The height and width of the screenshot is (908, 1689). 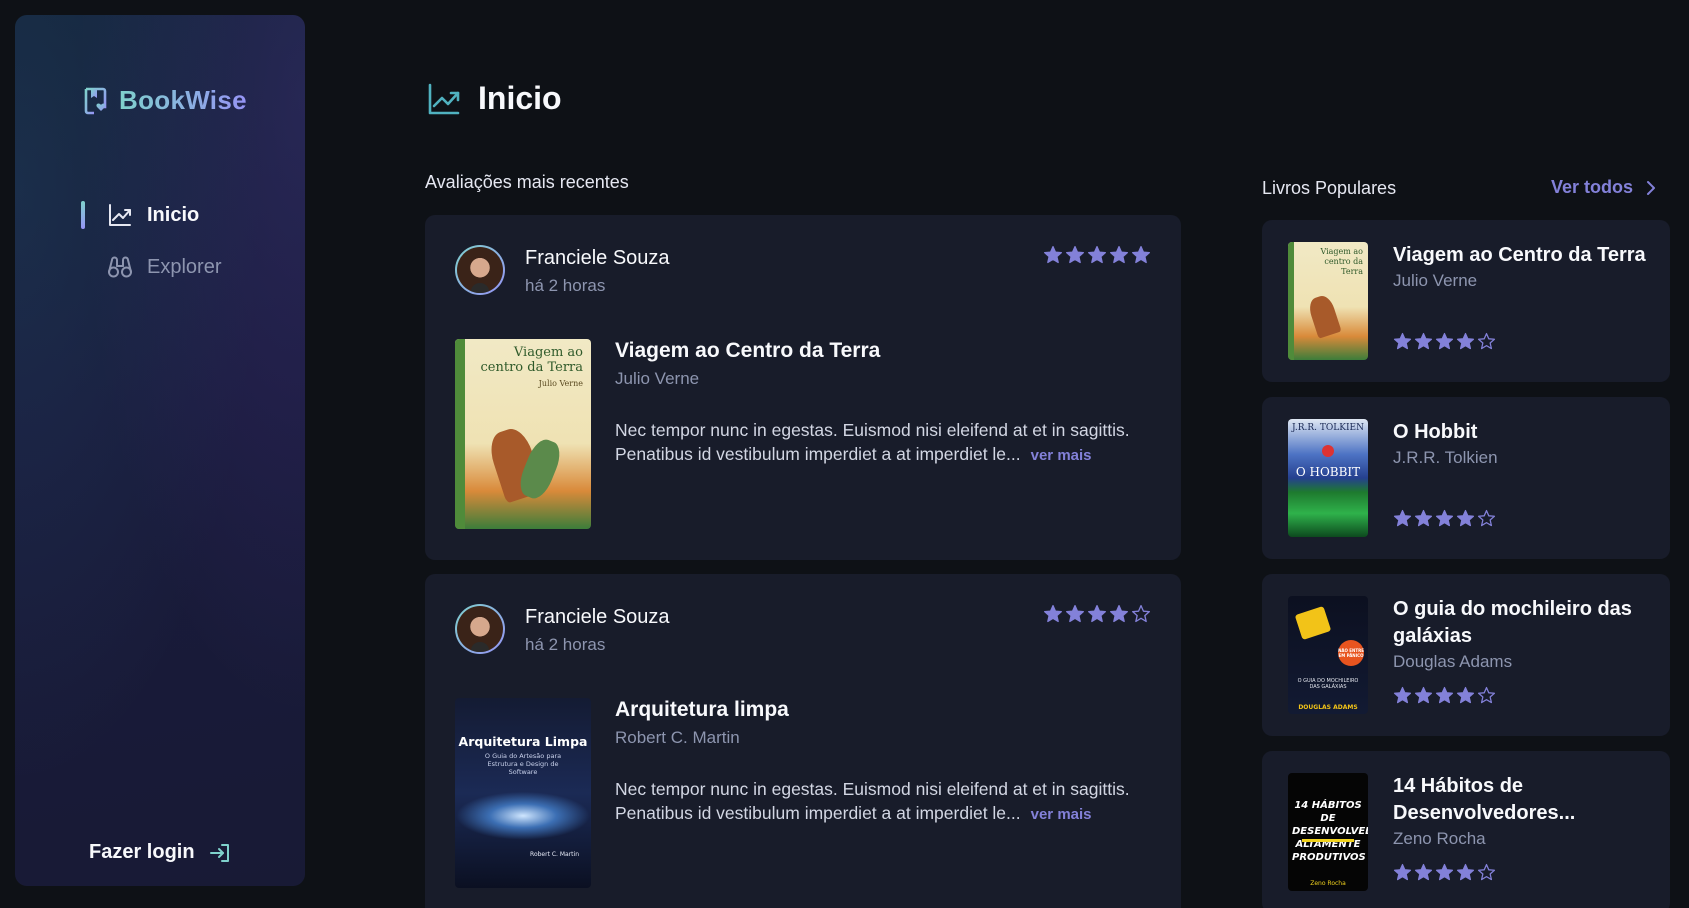 What do you see at coordinates (560, 383) in the screenshot?
I see `cover-author: Julio Verne` at bounding box center [560, 383].